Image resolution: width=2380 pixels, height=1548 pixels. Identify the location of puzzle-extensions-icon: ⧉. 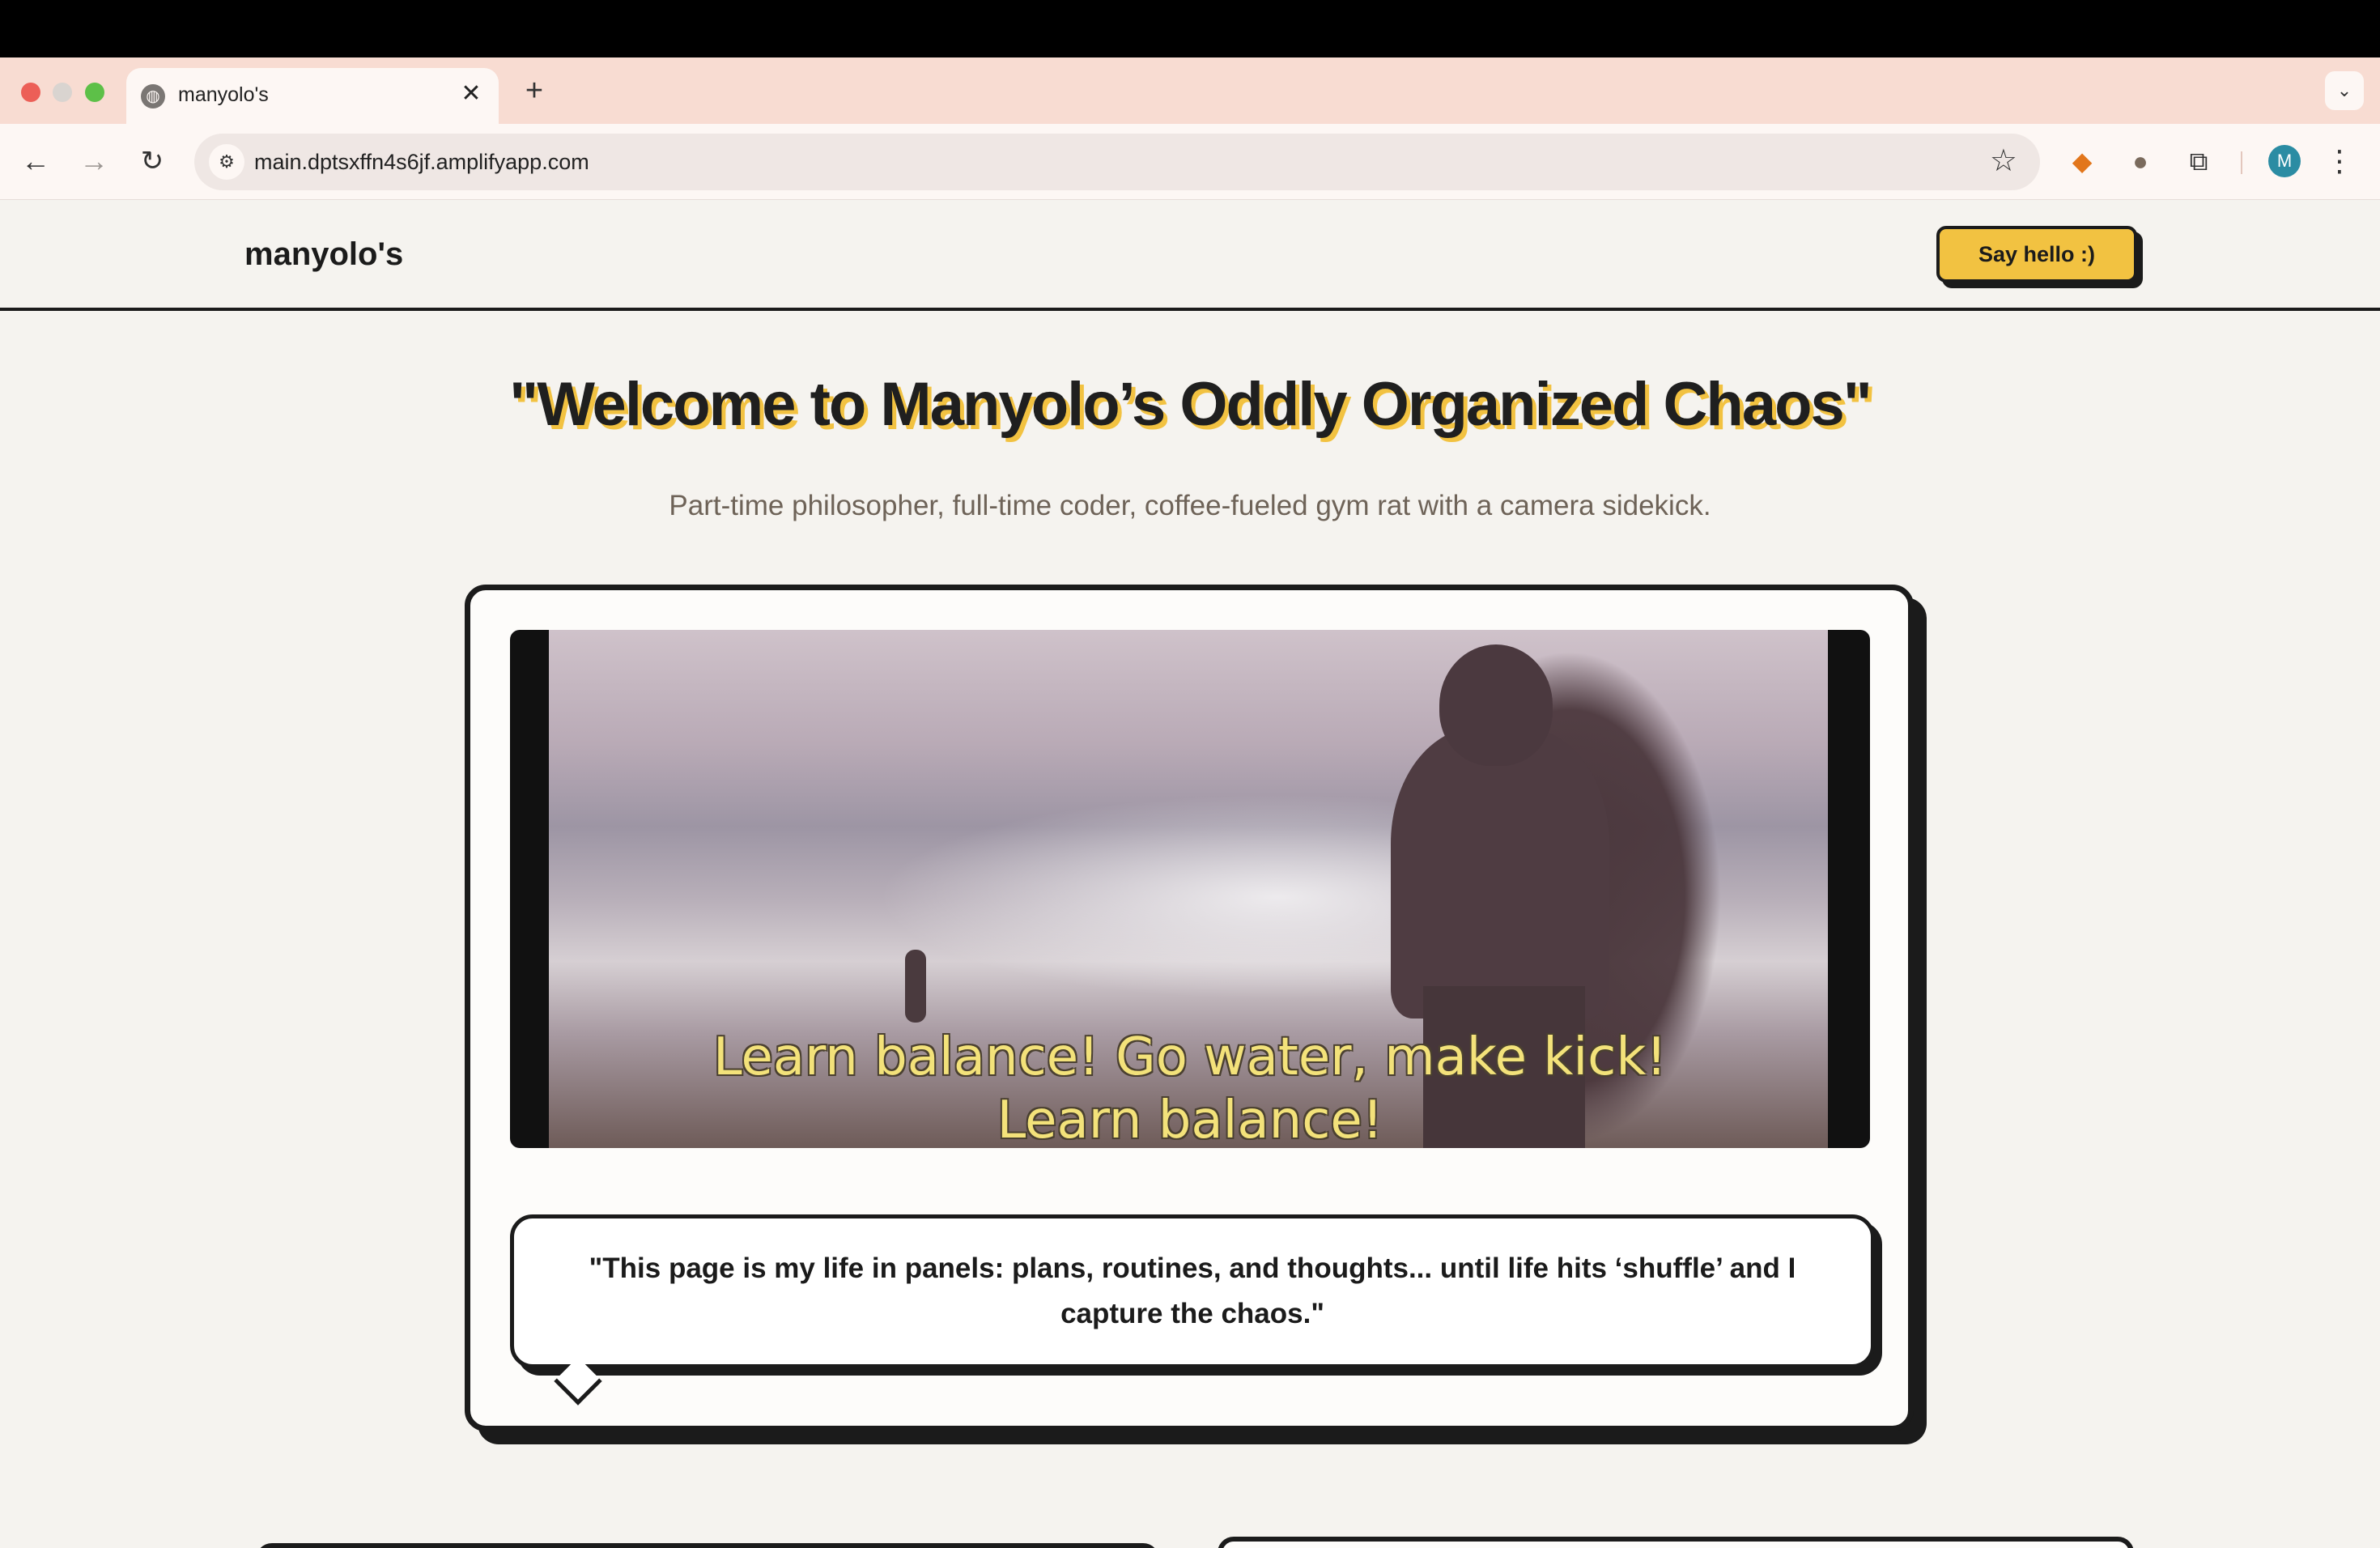
(2198, 161).